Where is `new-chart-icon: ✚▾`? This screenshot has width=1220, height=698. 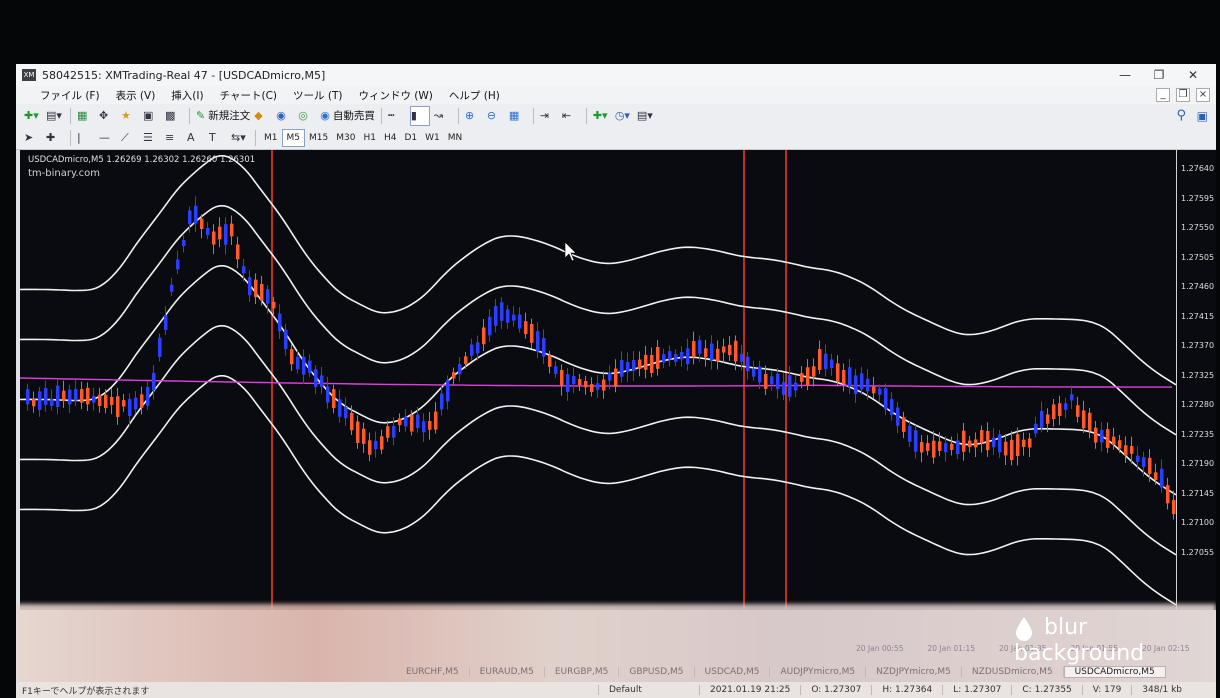 new-chart-icon: ✚▾ is located at coordinates (33, 116).